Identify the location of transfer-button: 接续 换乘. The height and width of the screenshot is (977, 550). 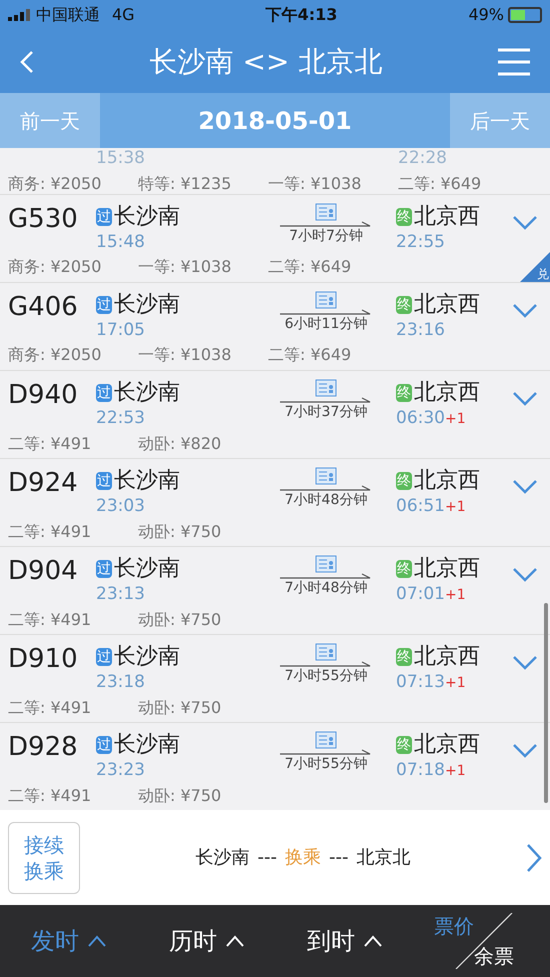
(44, 858).